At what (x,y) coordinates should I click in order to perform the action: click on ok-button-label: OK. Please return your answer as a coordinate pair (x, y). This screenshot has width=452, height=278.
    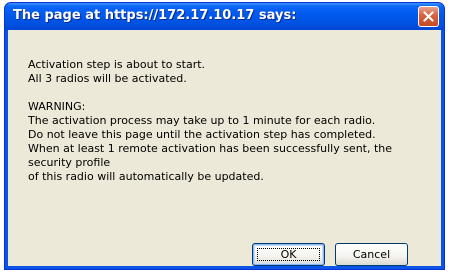
    Looking at the image, I should click on (288, 254).